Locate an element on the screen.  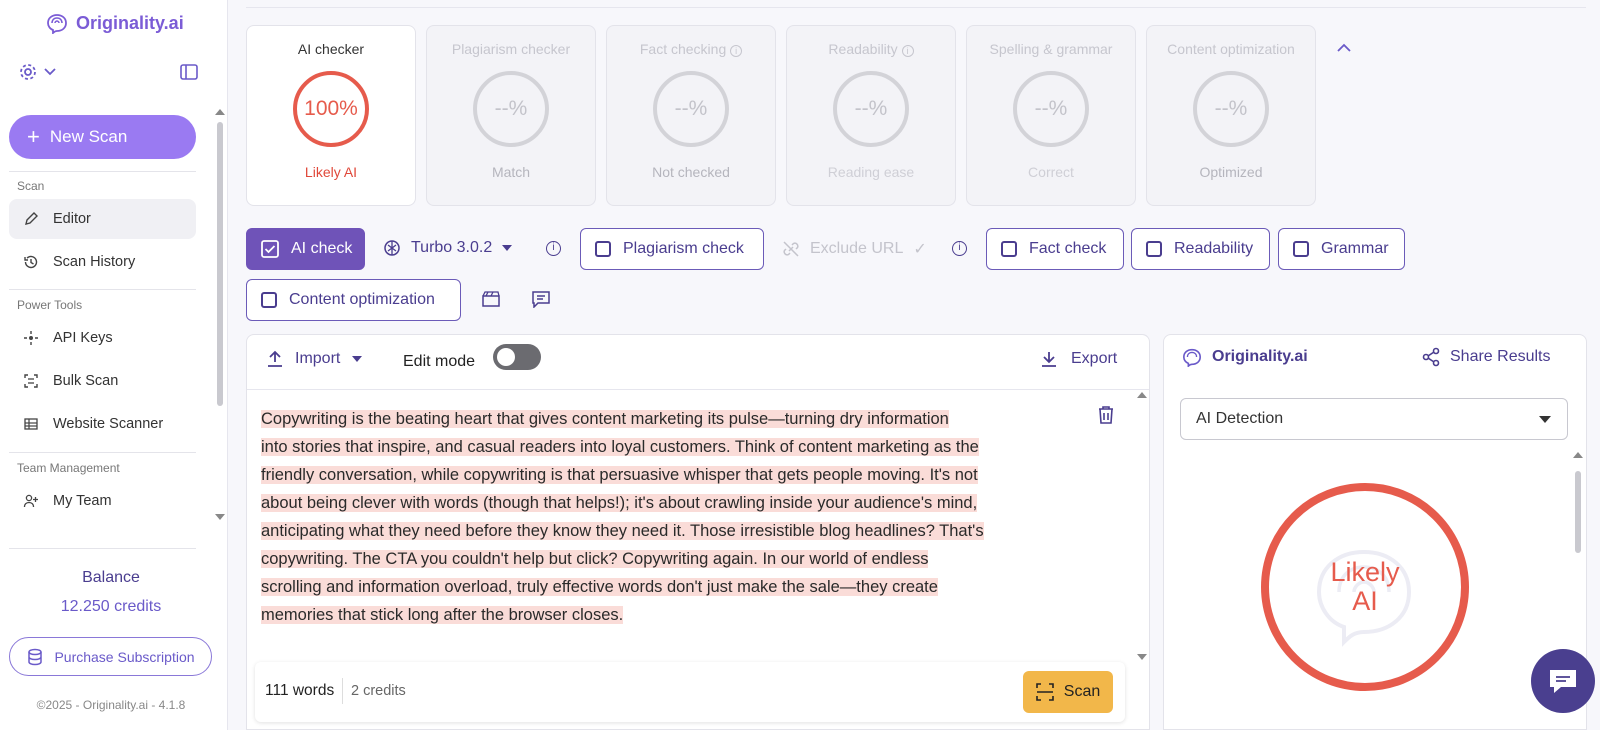
exclude-url-toggle: Exclude URL ✓ is located at coordinates (854, 249).